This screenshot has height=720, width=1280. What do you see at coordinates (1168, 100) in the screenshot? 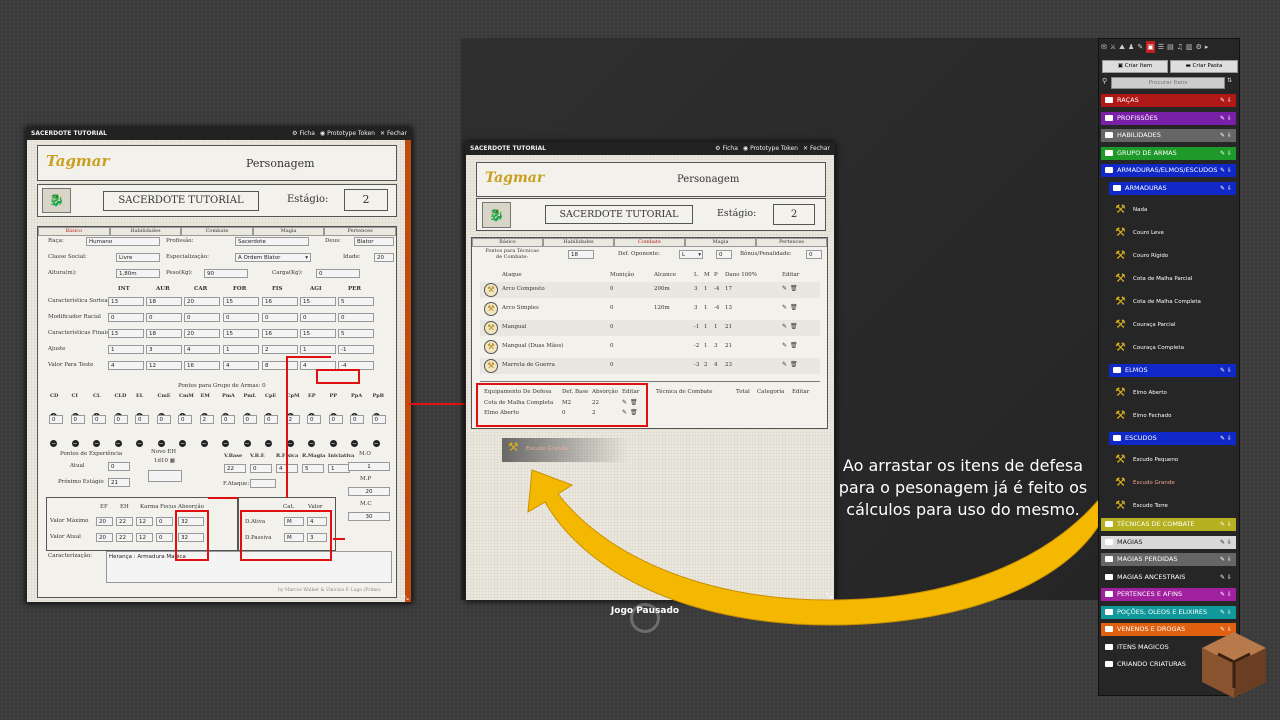
I see `folder-row: RAÇAS ✎ ⇩` at bounding box center [1168, 100].